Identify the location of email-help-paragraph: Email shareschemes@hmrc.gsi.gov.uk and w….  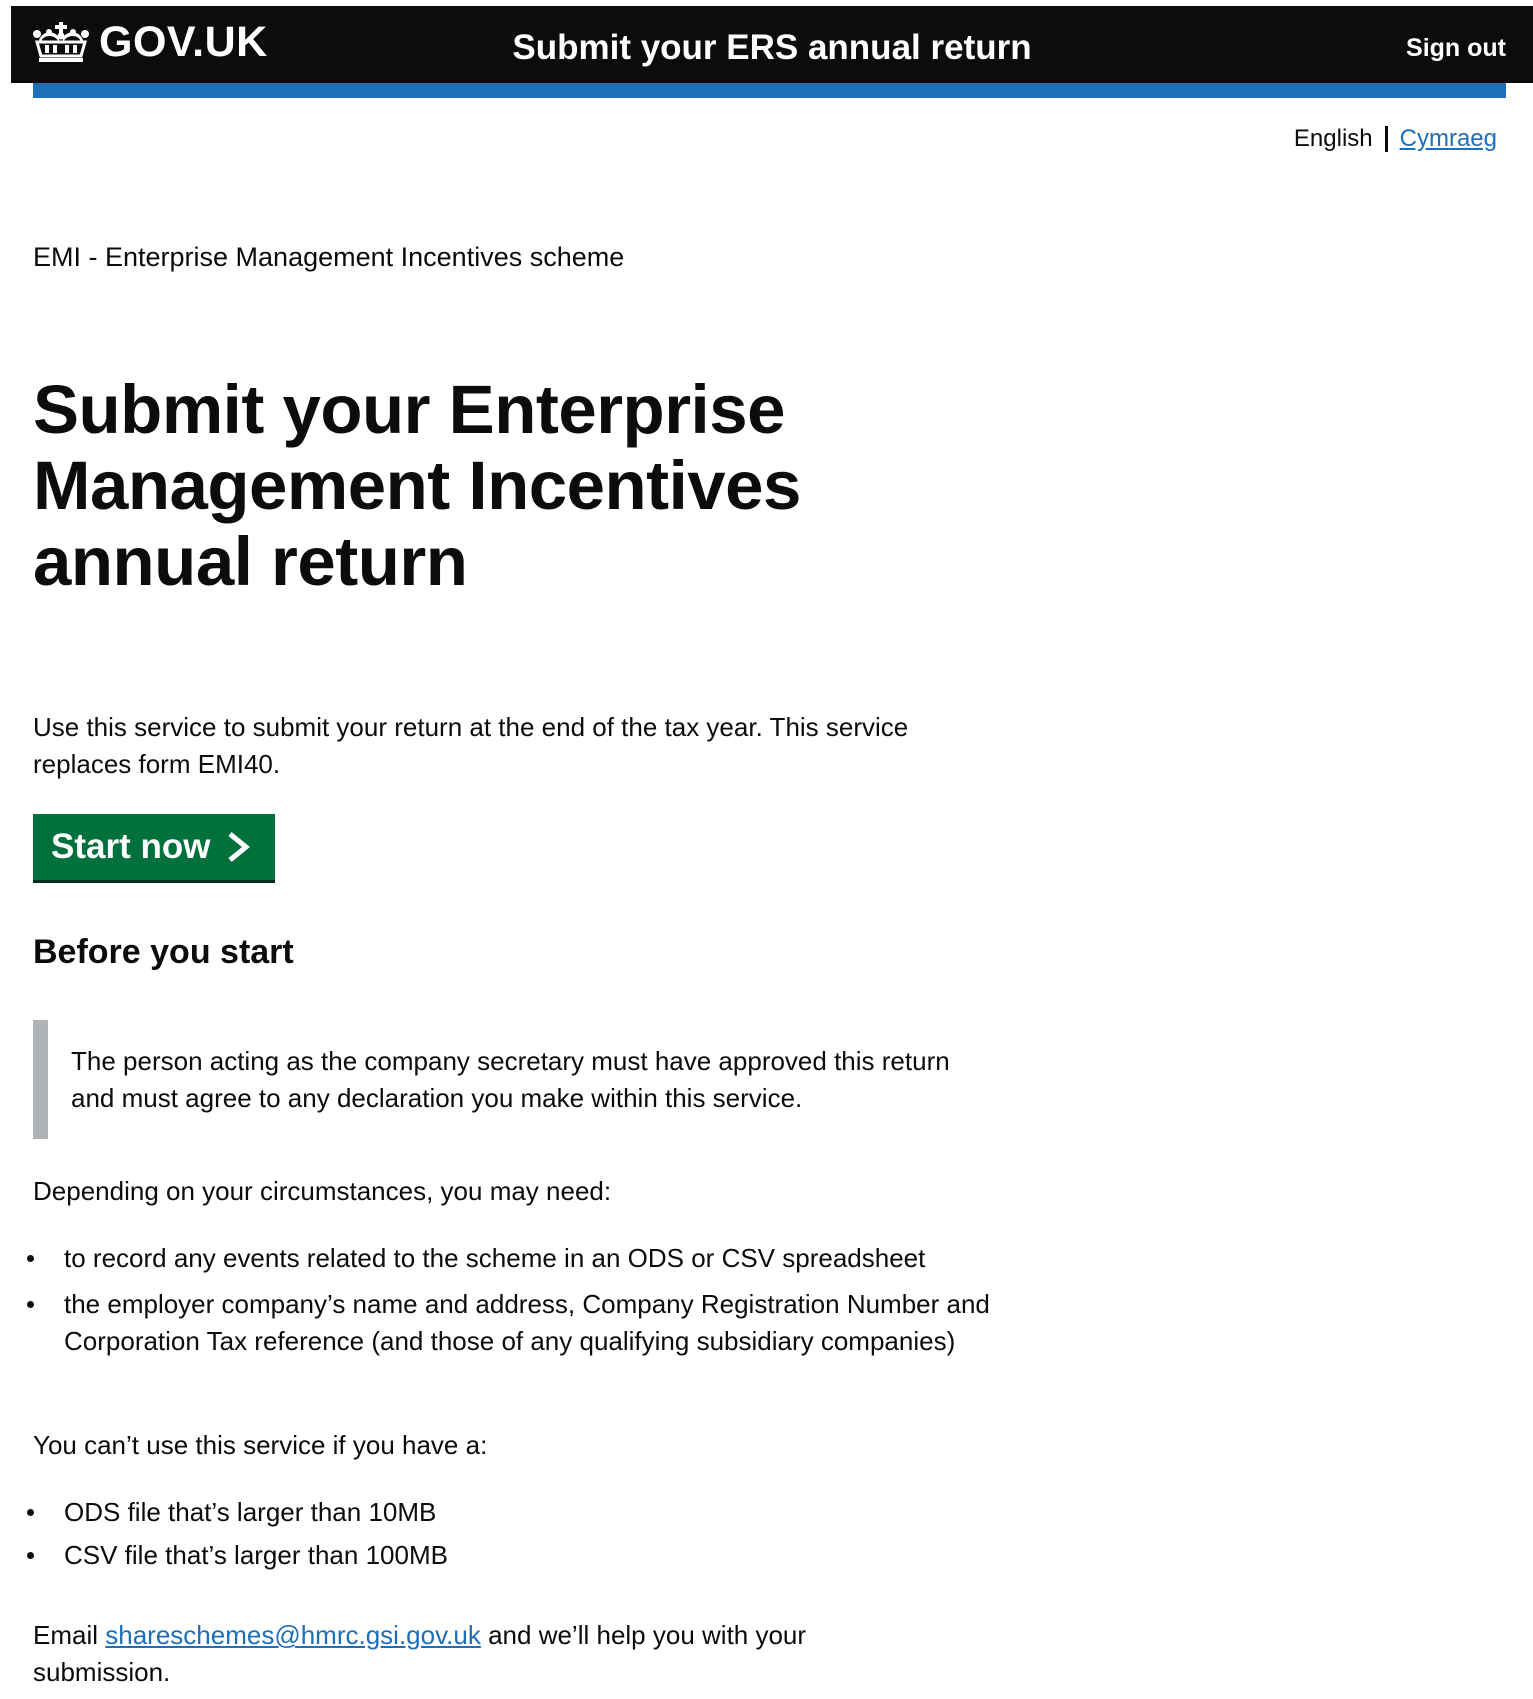
(473, 1654).